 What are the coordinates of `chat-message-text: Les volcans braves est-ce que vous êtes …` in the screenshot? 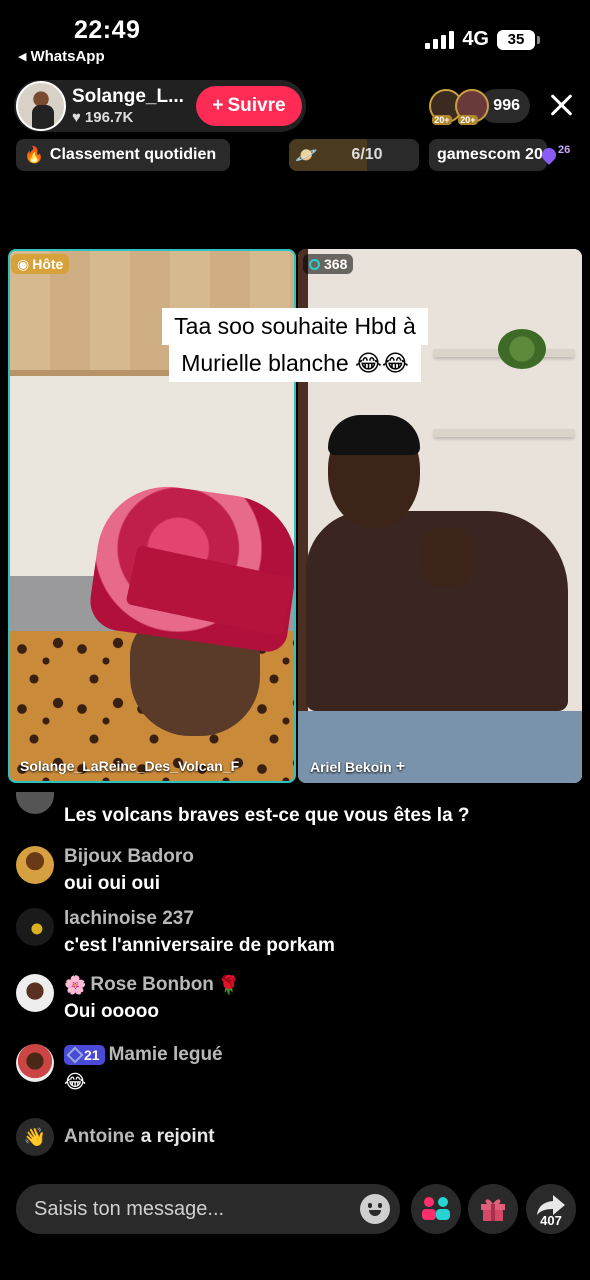 It's located at (267, 815).